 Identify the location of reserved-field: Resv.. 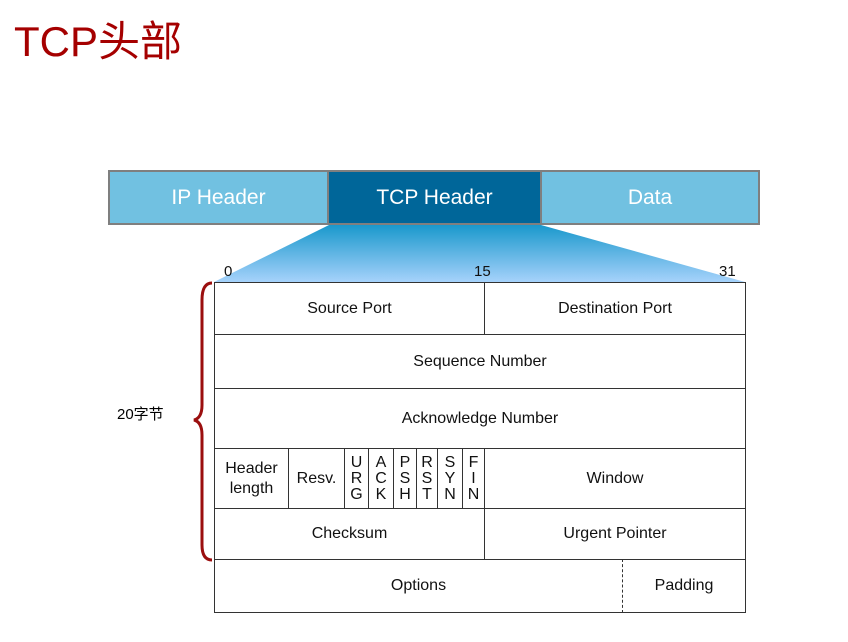
(316, 478).